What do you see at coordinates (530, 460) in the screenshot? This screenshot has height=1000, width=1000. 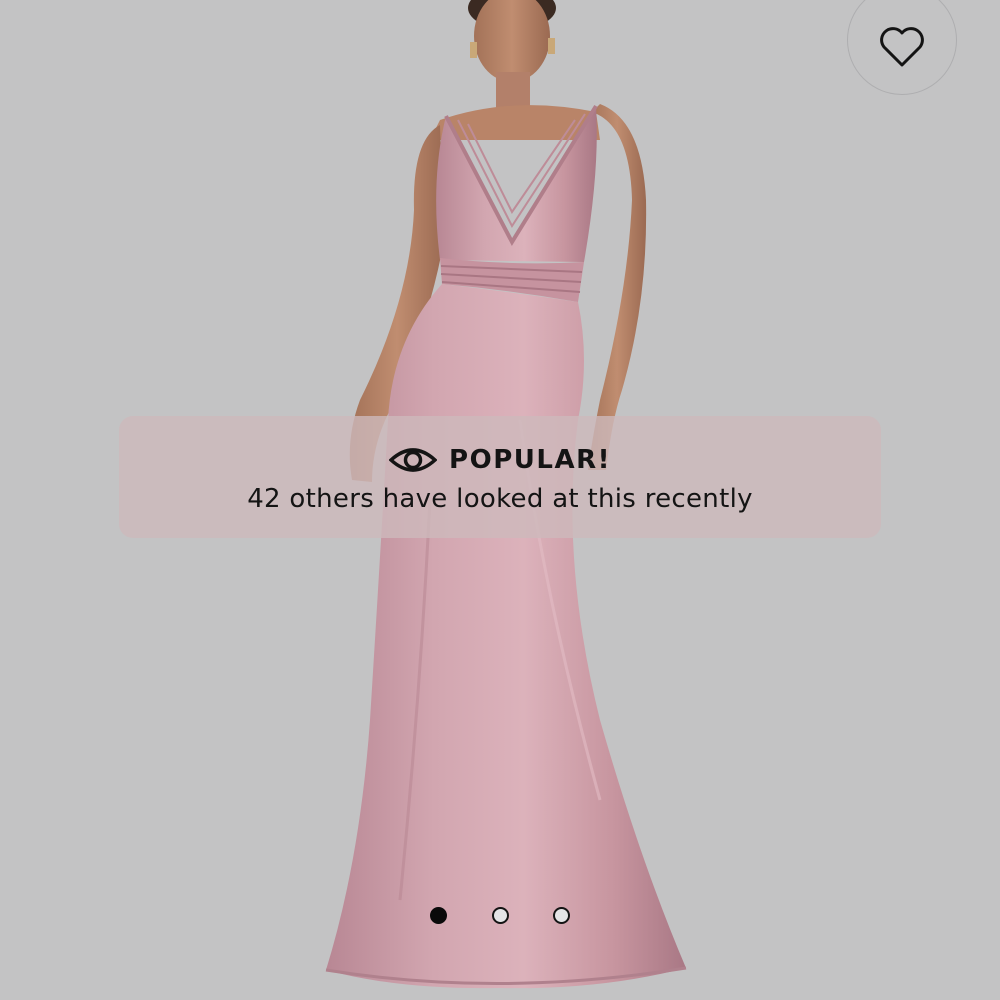 I see `popular-title: POPULAR!` at bounding box center [530, 460].